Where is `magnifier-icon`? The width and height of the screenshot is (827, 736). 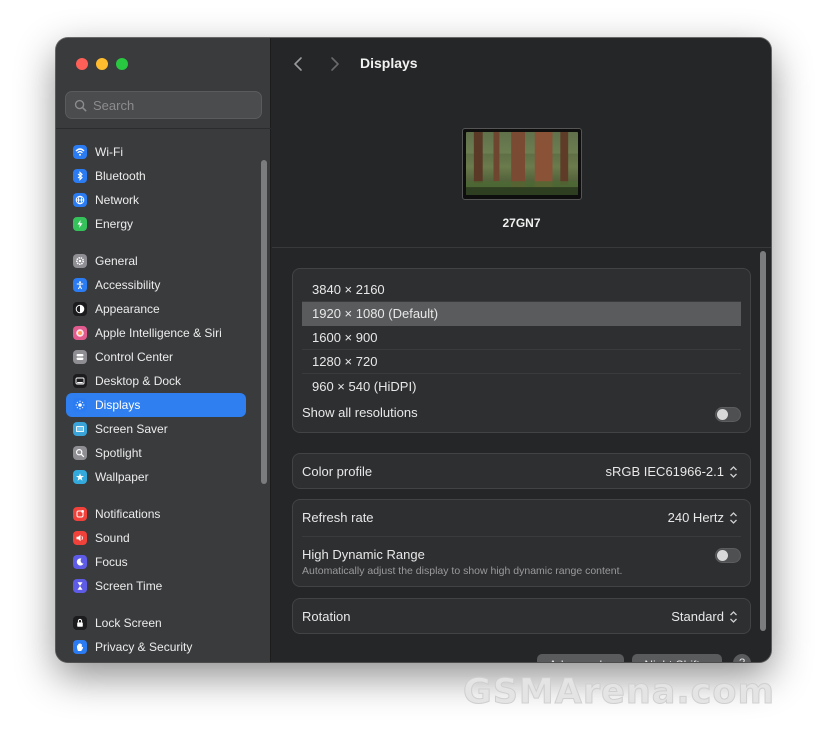
magnifier-icon is located at coordinates (80, 453).